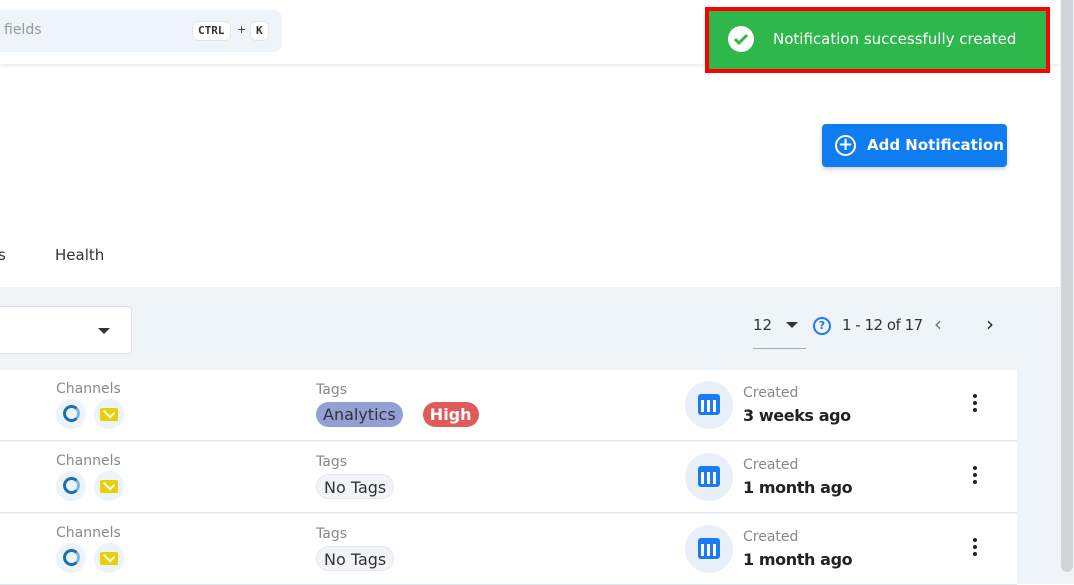  What do you see at coordinates (845, 145) in the screenshot?
I see `plus-circle-icon: +` at bounding box center [845, 145].